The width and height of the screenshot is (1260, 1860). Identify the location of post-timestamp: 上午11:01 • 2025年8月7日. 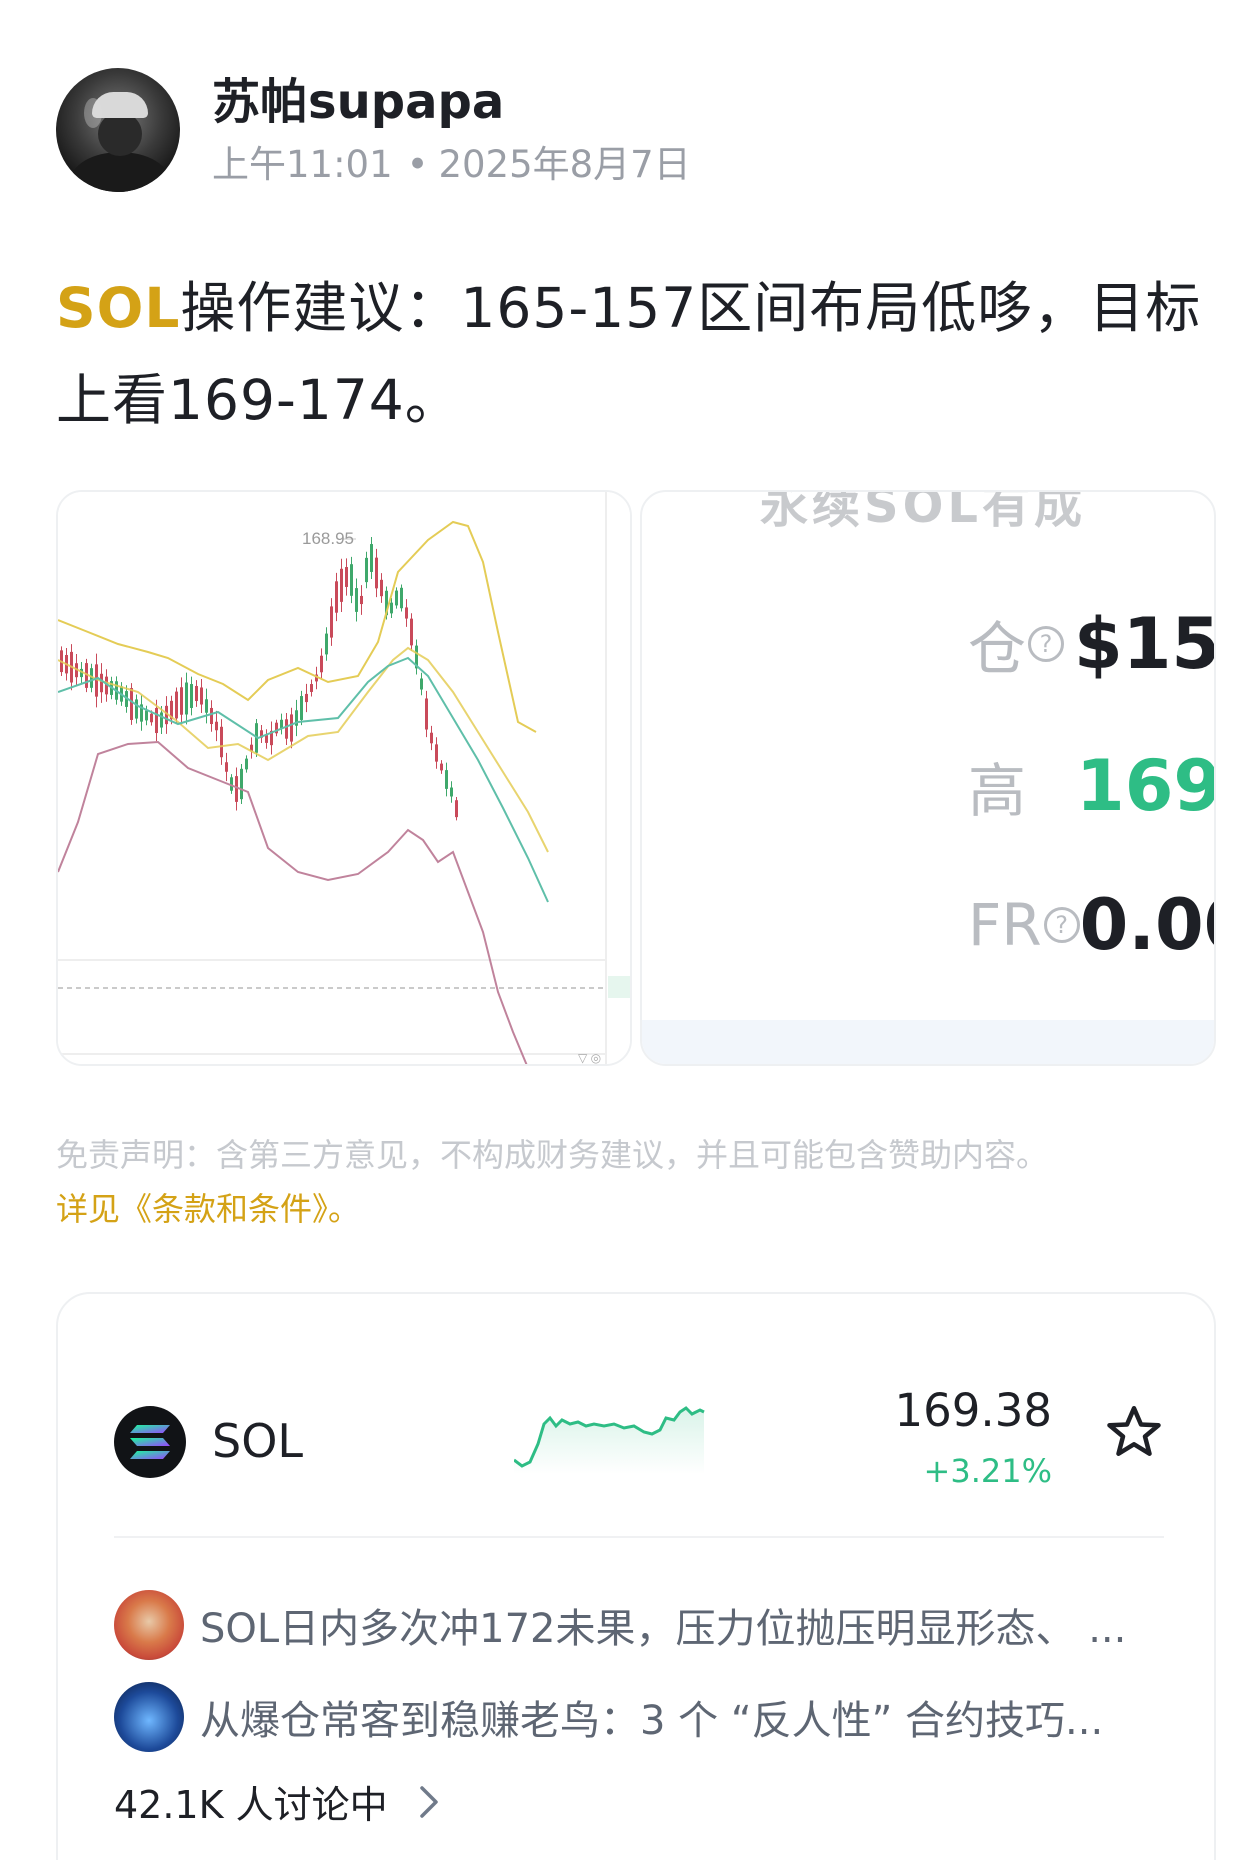
(451, 165).